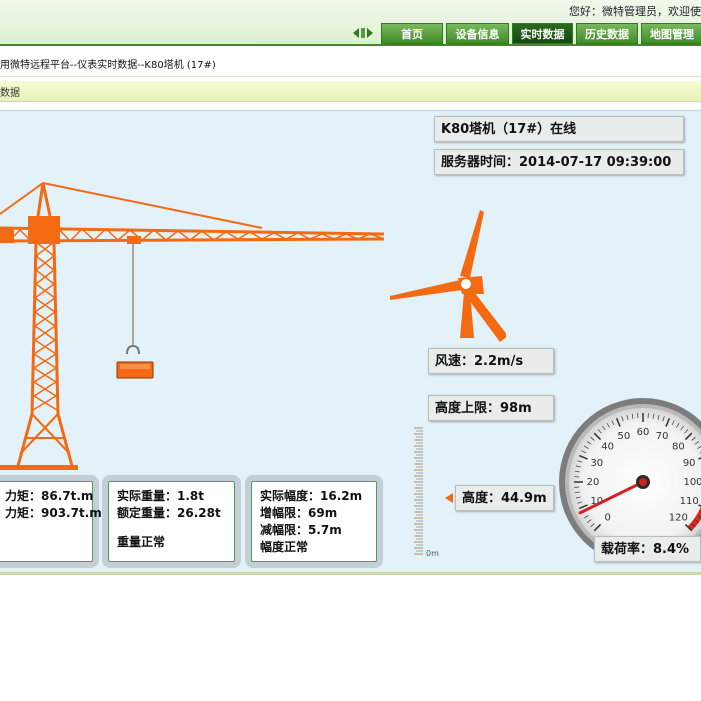 This screenshot has width=701, height=701. What do you see at coordinates (689, 463) in the screenshot?
I see `gauge-tick-label: 90` at bounding box center [689, 463].